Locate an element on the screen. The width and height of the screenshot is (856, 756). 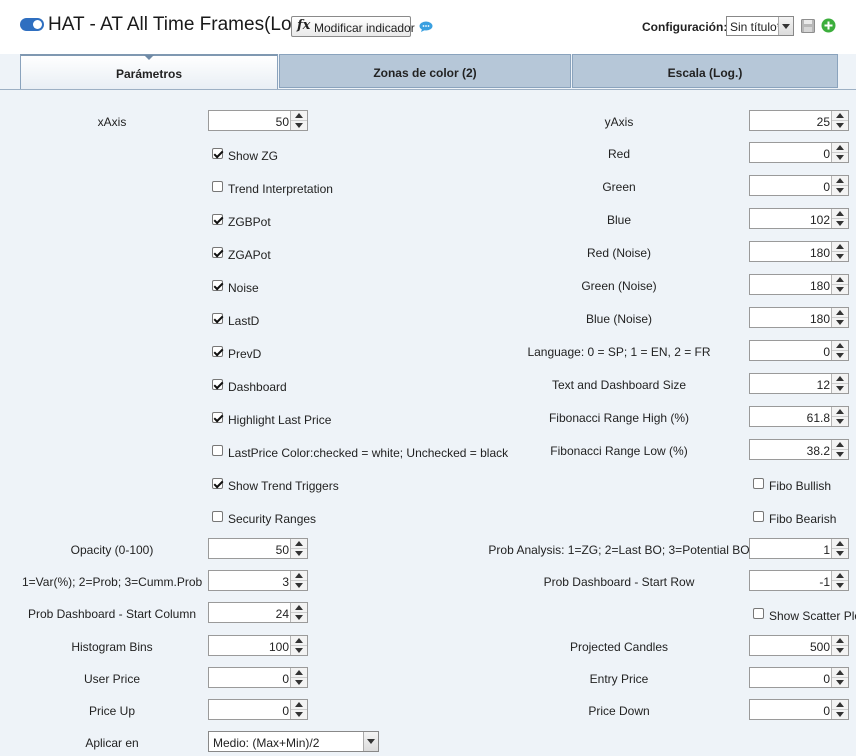
prob-analysis-input: 1 is located at coordinates (799, 548).